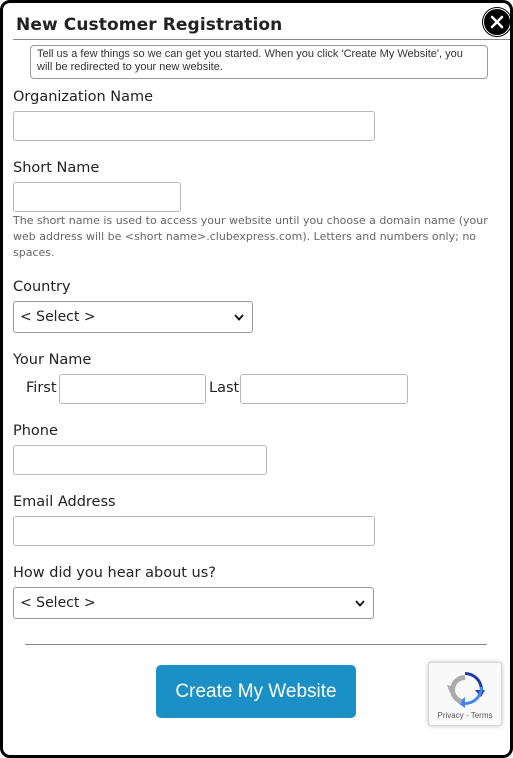  Describe the element at coordinates (256, 691) in the screenshot. I see `create-website-button: Create My Website` at that location.